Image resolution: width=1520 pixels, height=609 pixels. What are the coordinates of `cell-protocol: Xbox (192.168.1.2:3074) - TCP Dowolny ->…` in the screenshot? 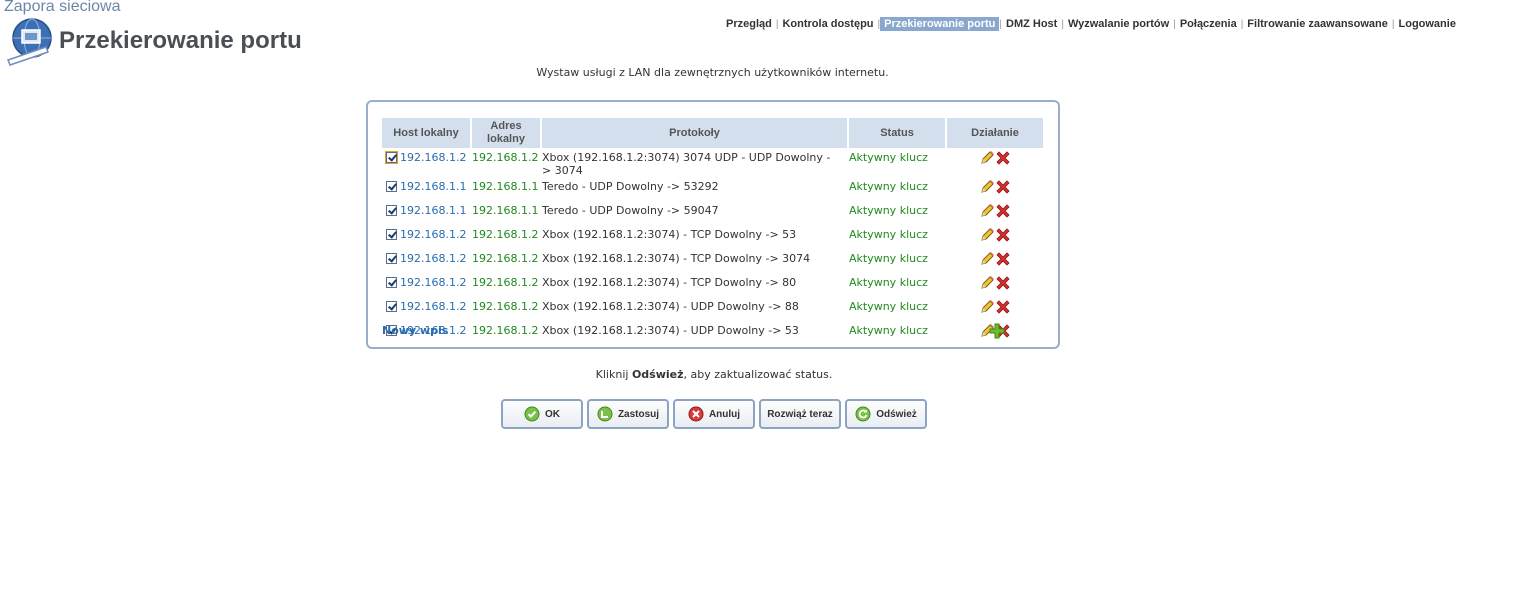 It's located at (694, 261).